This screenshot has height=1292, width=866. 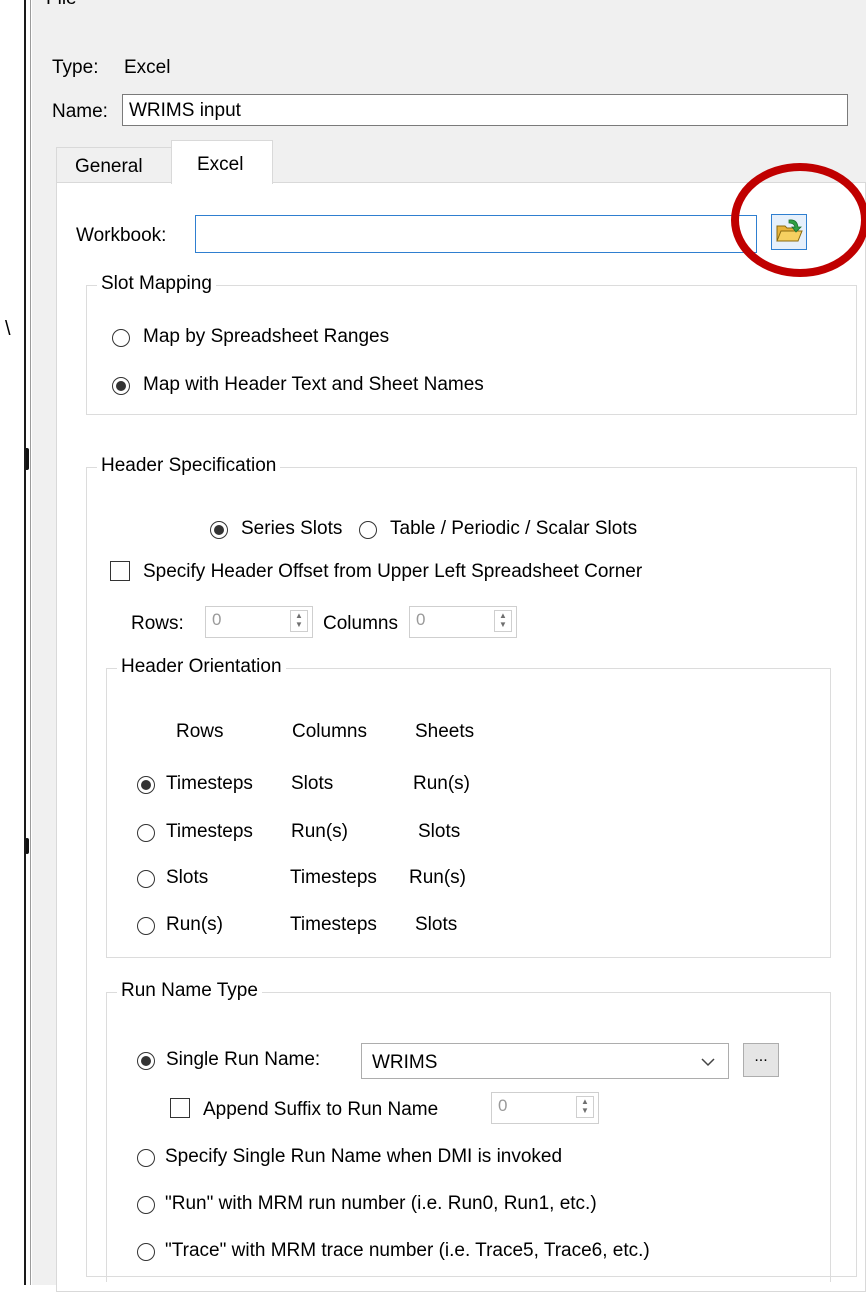 What do you see at coordinates (185, 110) in the screenshot?
I see `name-field-value: WRIMS input` at bounding box center [185, 110].